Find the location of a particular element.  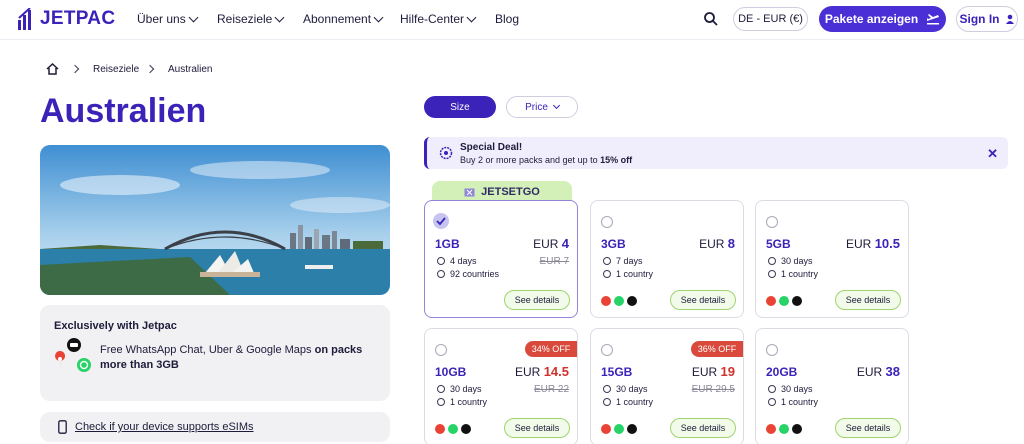

plan-old-price: EUR 7 is located at coordinates (554, 261).